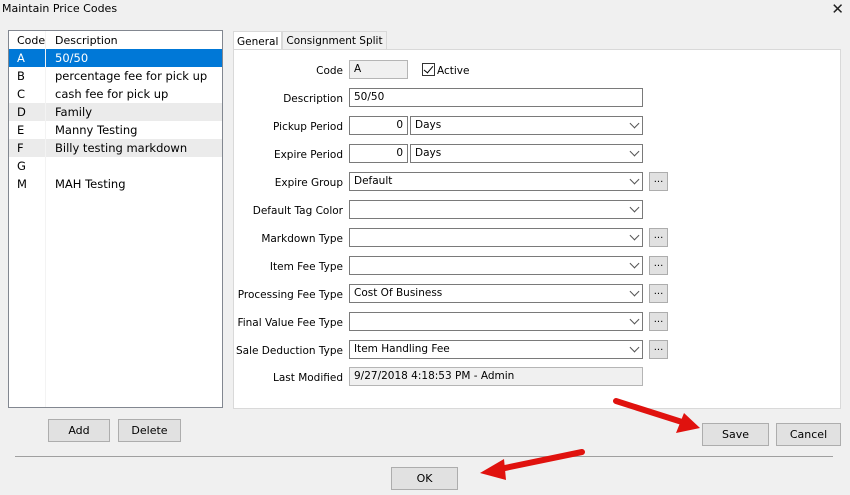  I want to click on save-button: Save, so click(735, 434).